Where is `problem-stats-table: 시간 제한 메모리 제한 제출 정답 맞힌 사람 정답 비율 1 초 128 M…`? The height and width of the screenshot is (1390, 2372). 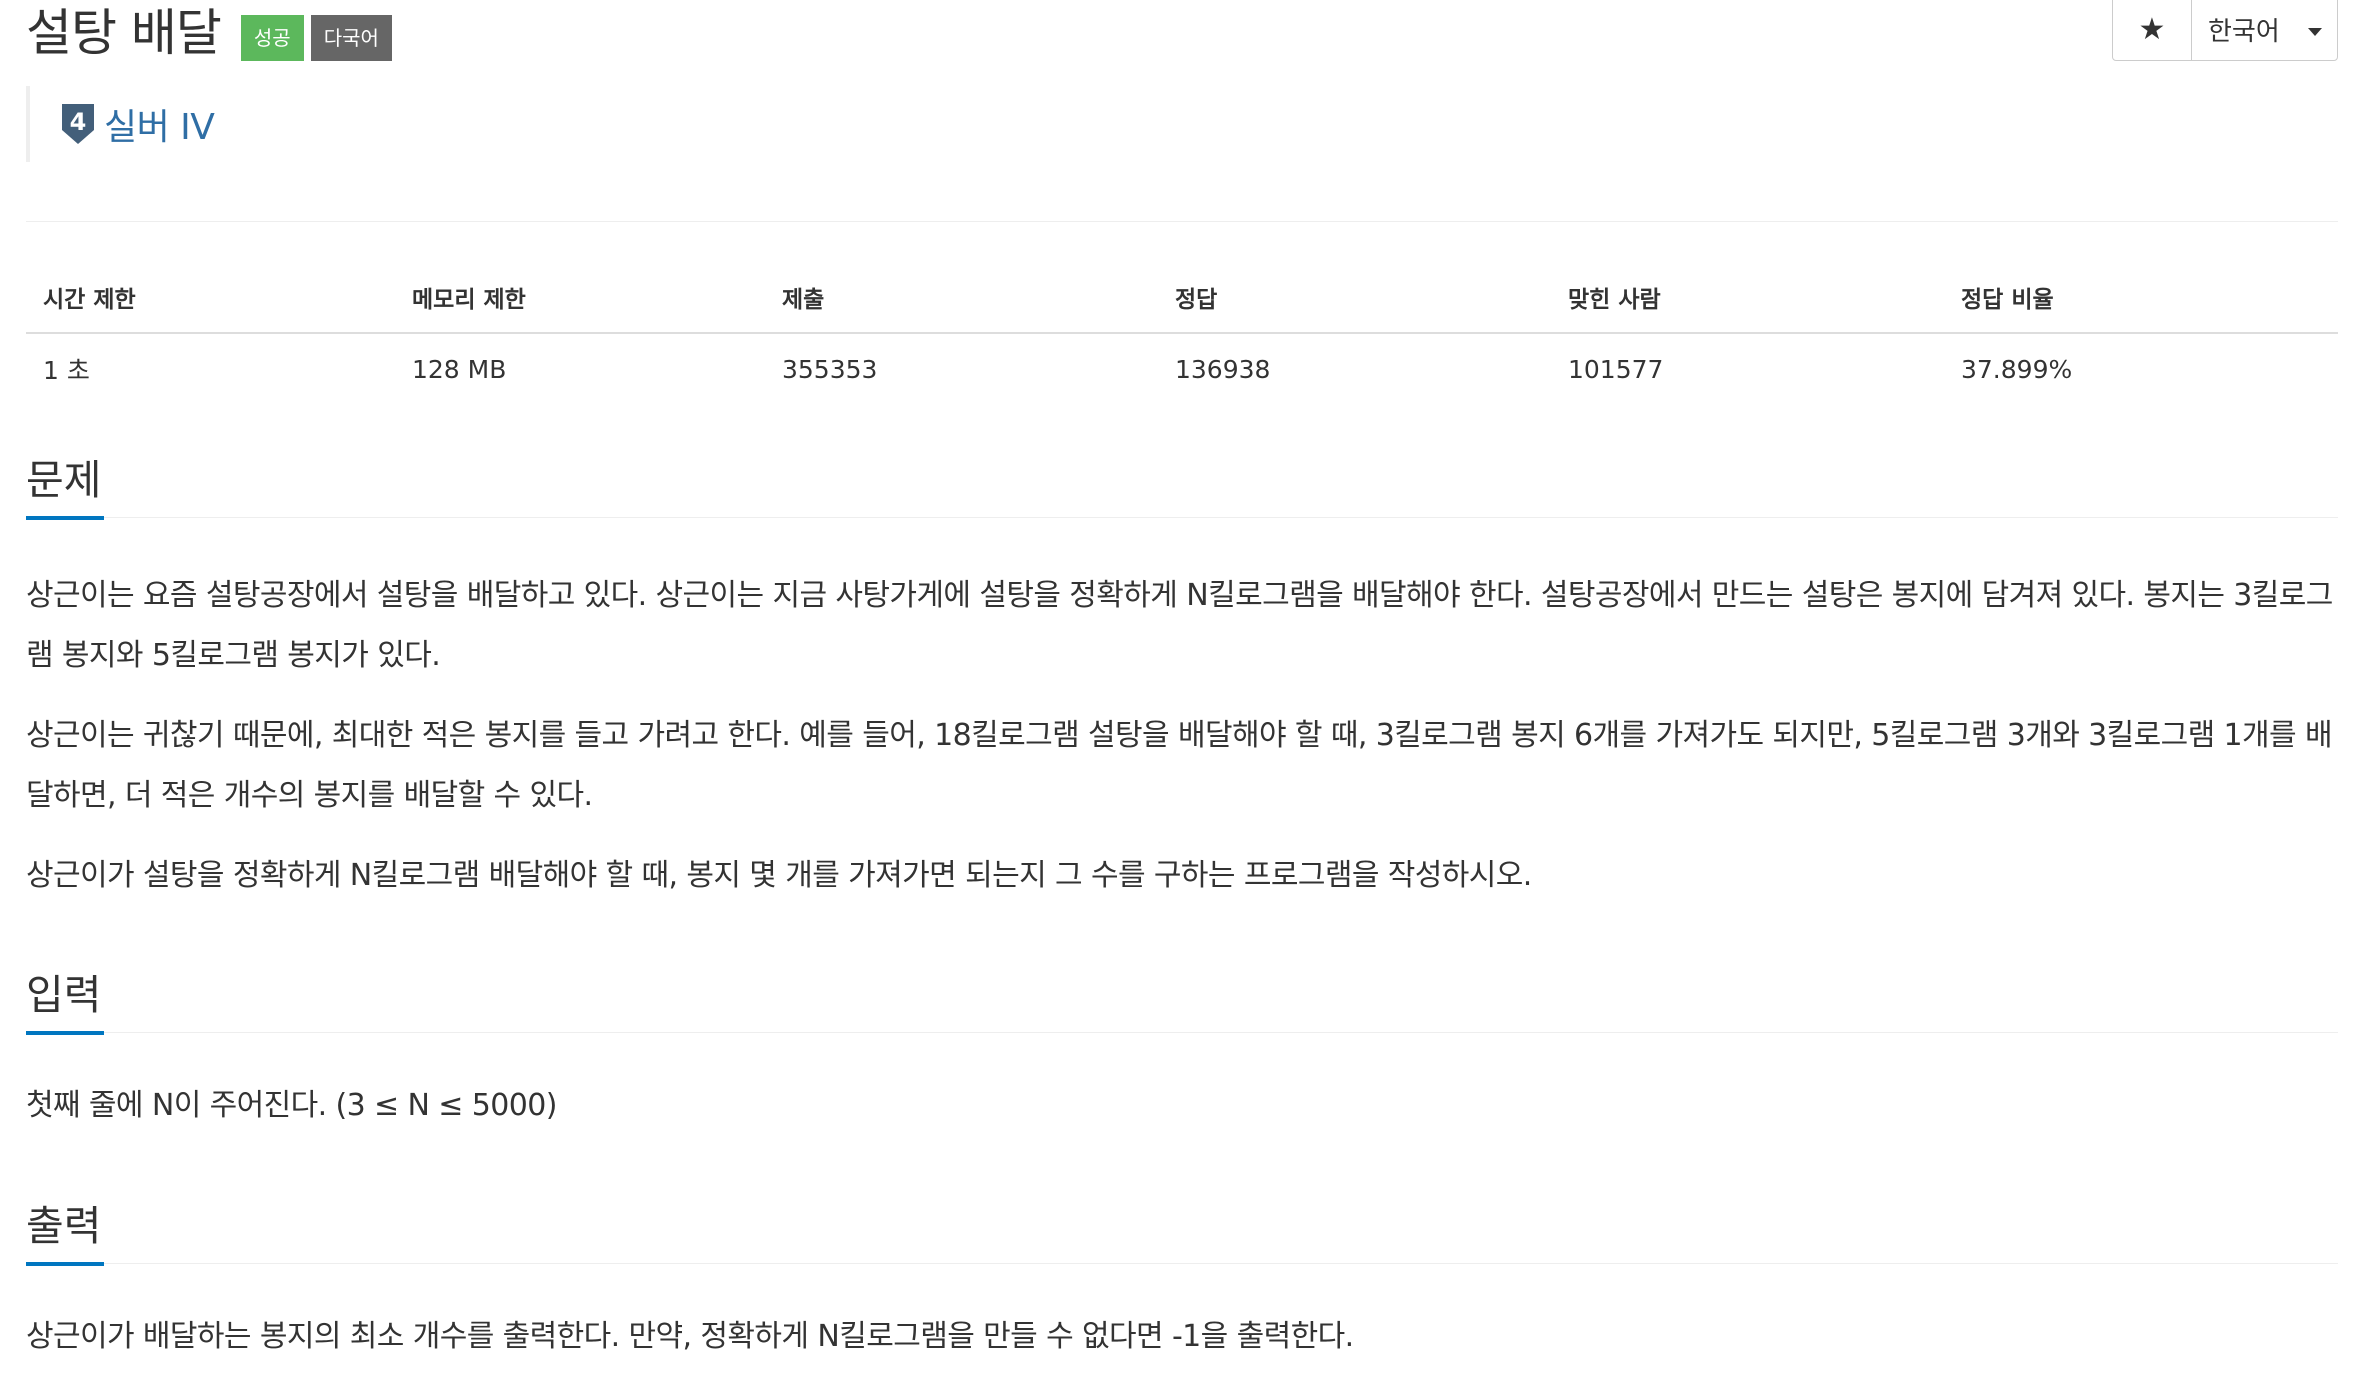
problem-stats-table: 시간 제한 메모리 제한 제출 정답 맞힌 사람 정답 비율 1 초 128 M… is located at coordinates (1182, 333).